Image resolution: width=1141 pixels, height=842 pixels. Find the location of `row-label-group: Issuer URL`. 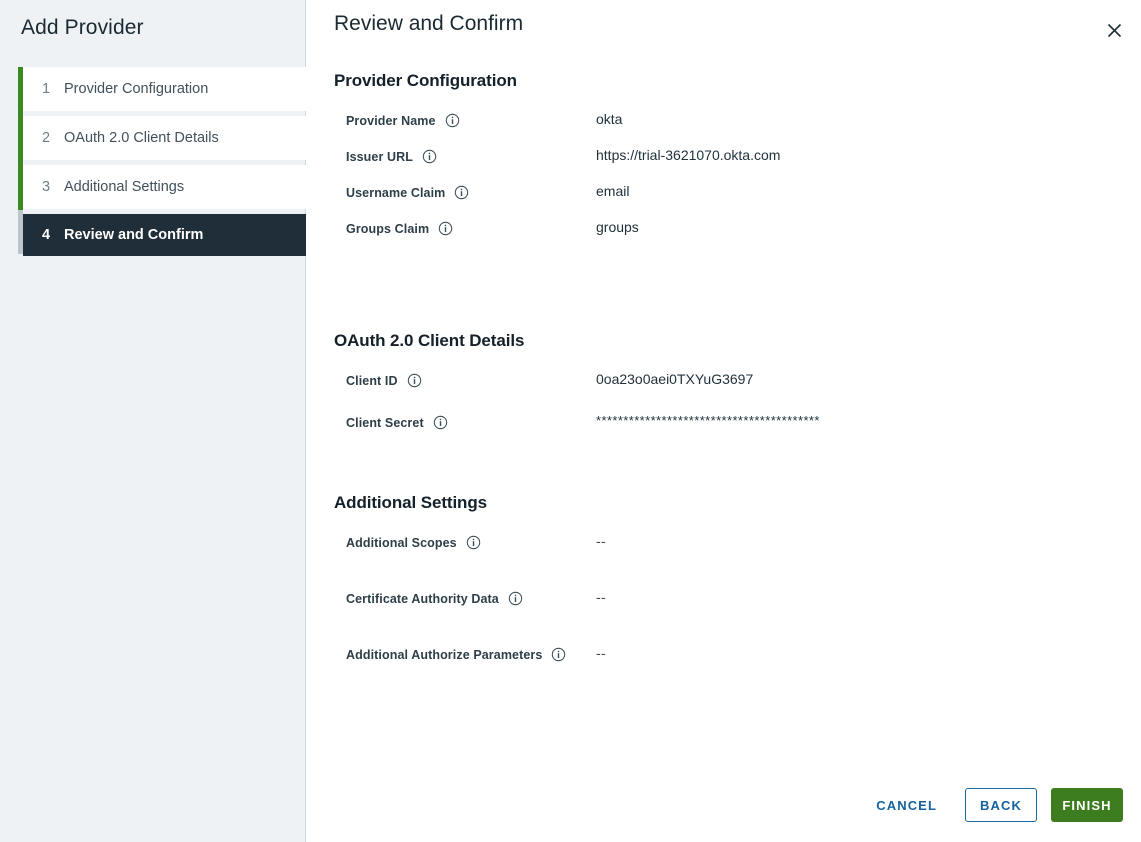

row-label-group: Issuer URL is located at coordinates (465, 155).